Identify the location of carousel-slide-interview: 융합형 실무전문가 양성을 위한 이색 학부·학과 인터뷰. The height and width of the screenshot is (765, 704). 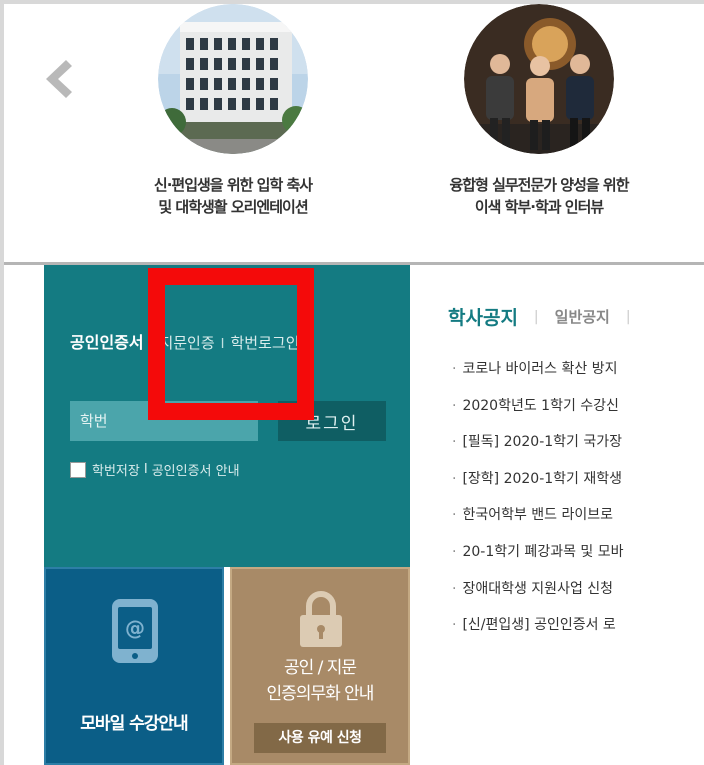
(539, 111).